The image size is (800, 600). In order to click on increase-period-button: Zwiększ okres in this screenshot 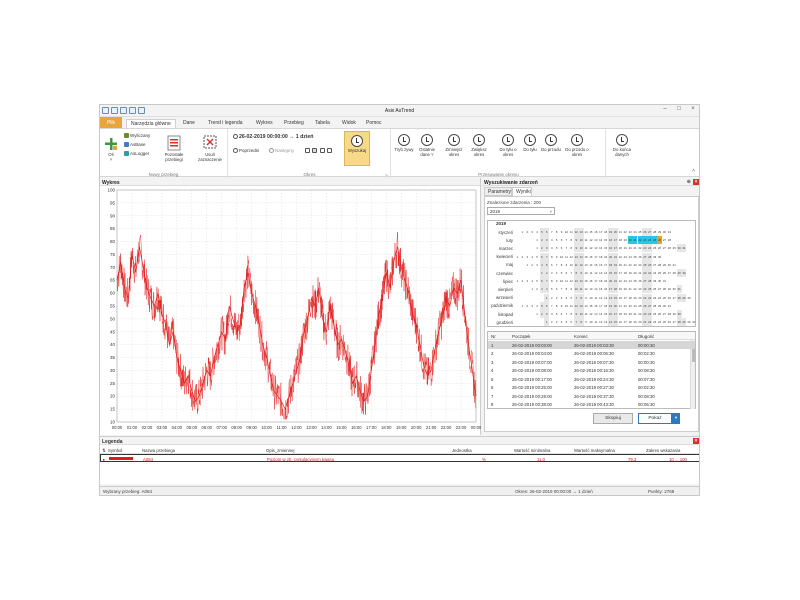, I will do `click(479, 145)`.